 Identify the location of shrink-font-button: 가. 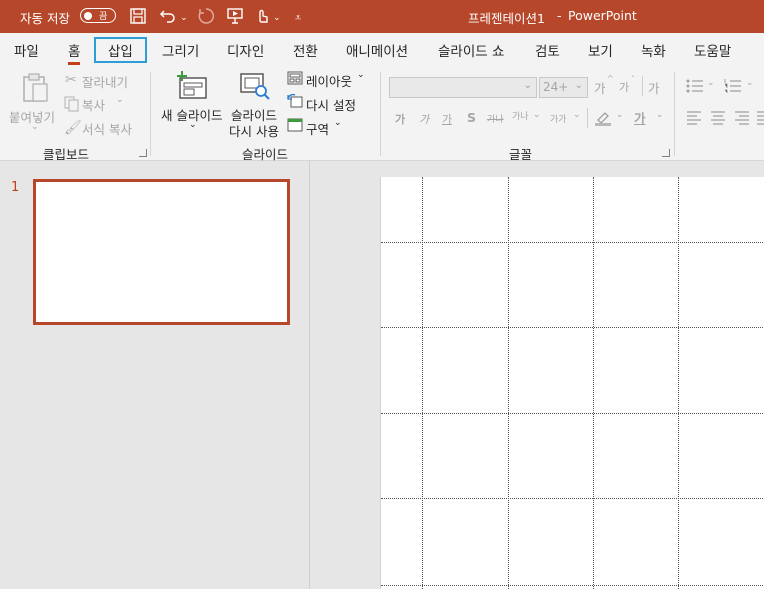
(624, 87).